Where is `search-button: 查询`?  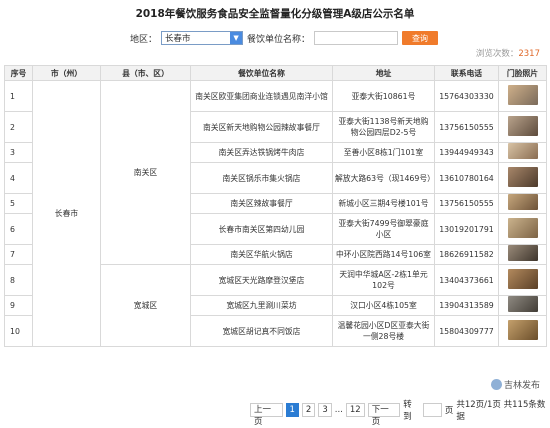 search-button: 查询 is located at coordinates (420, 38).